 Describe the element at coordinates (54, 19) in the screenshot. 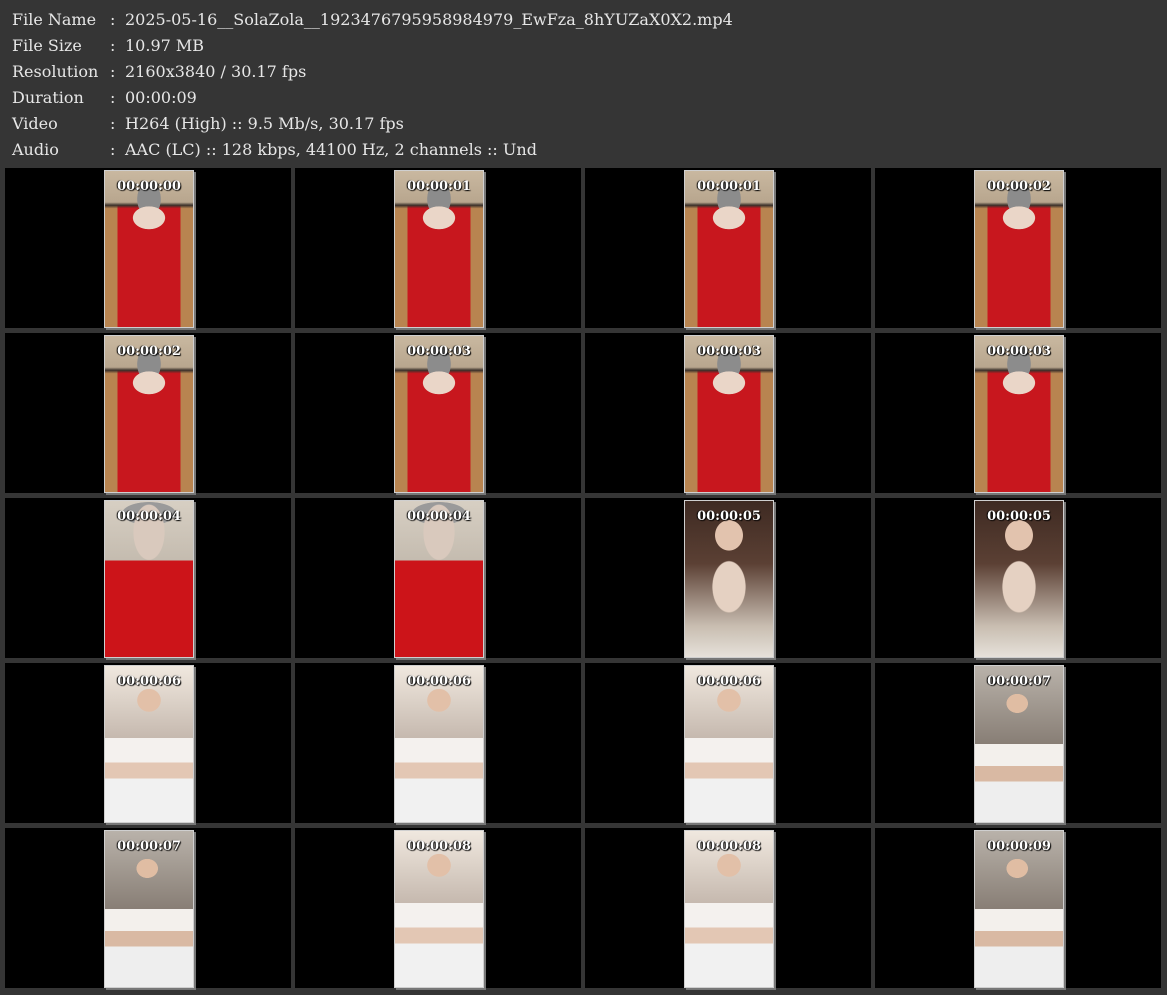

I see `file-name-label: File Name` at that location.